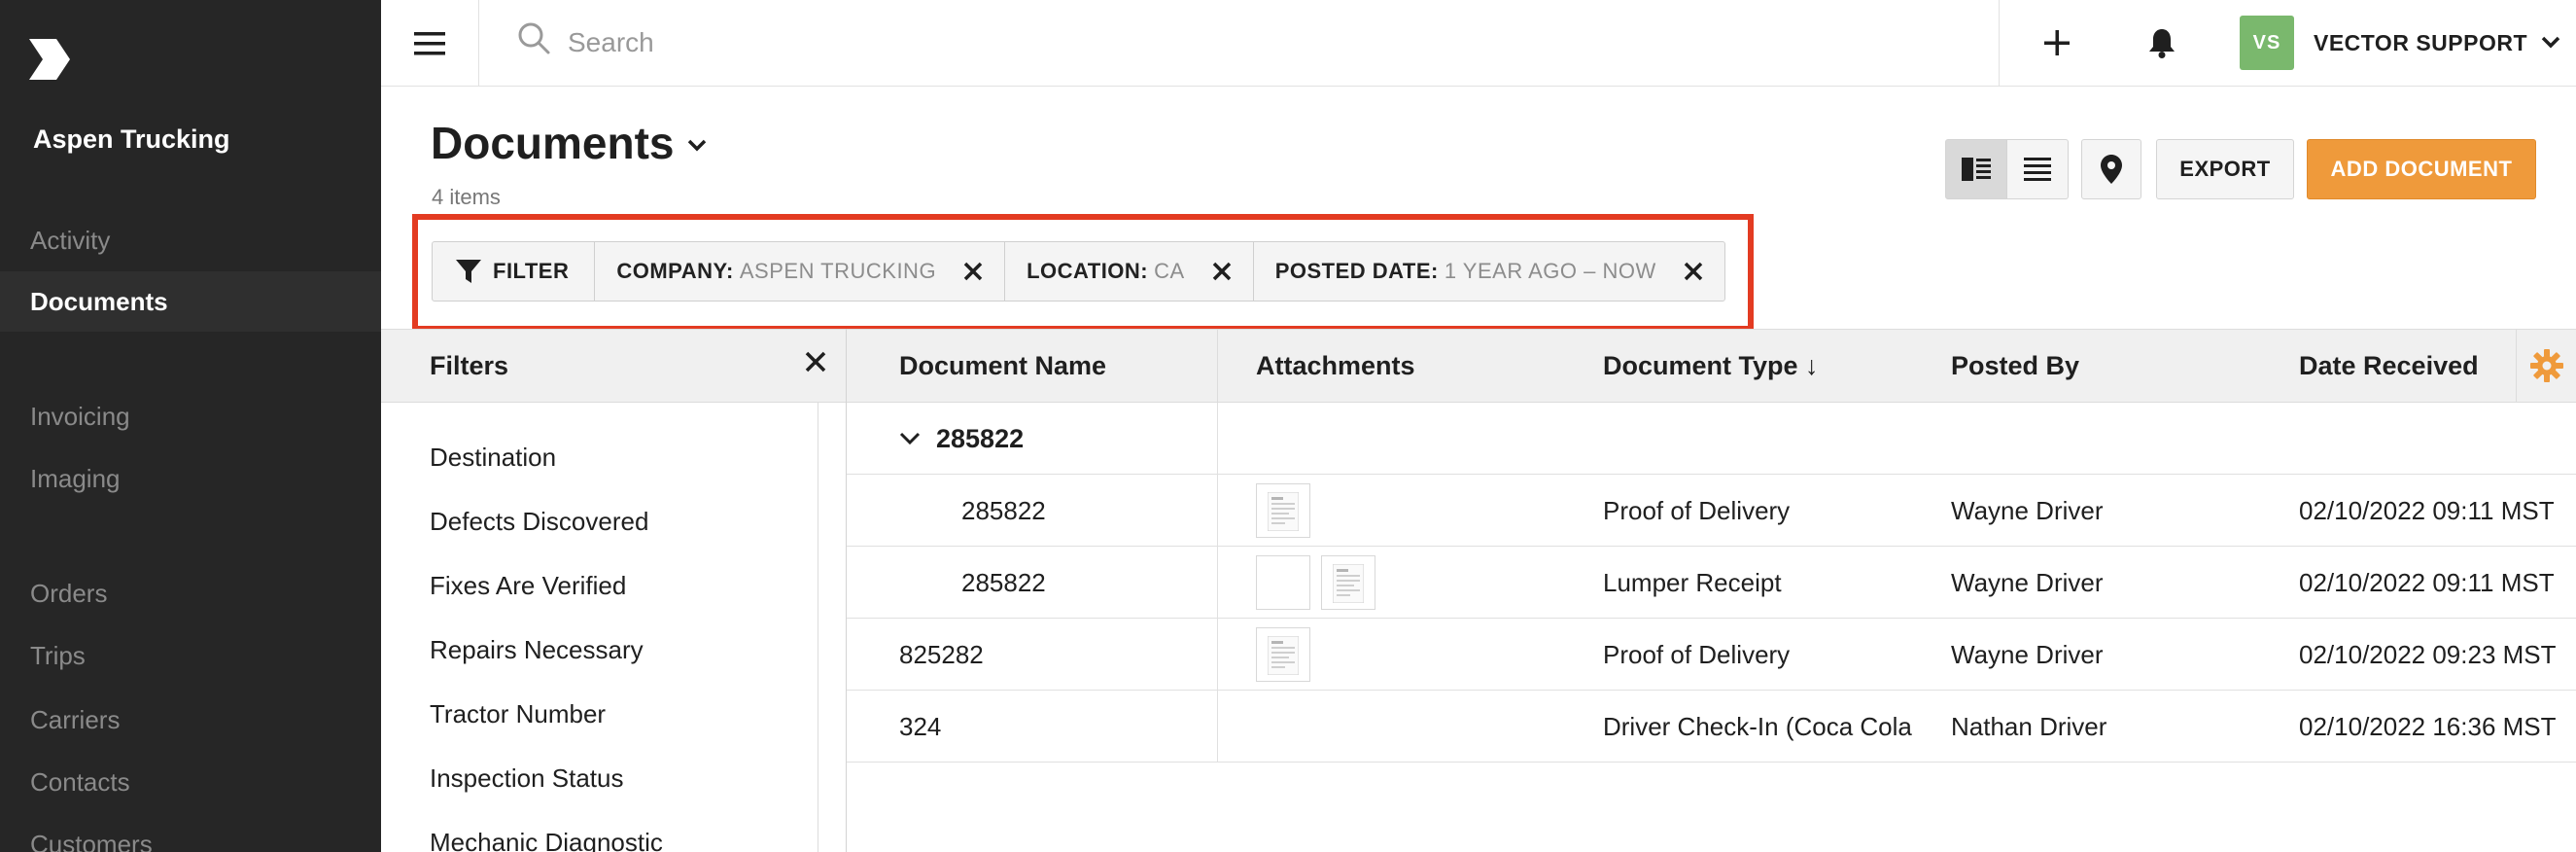 The image size is (2576, 852). What do you see at coordinates (546, 840) in the screenshot?
I see `filter-option: Mechanic Diagnostic` at bounding box center [546, 840].